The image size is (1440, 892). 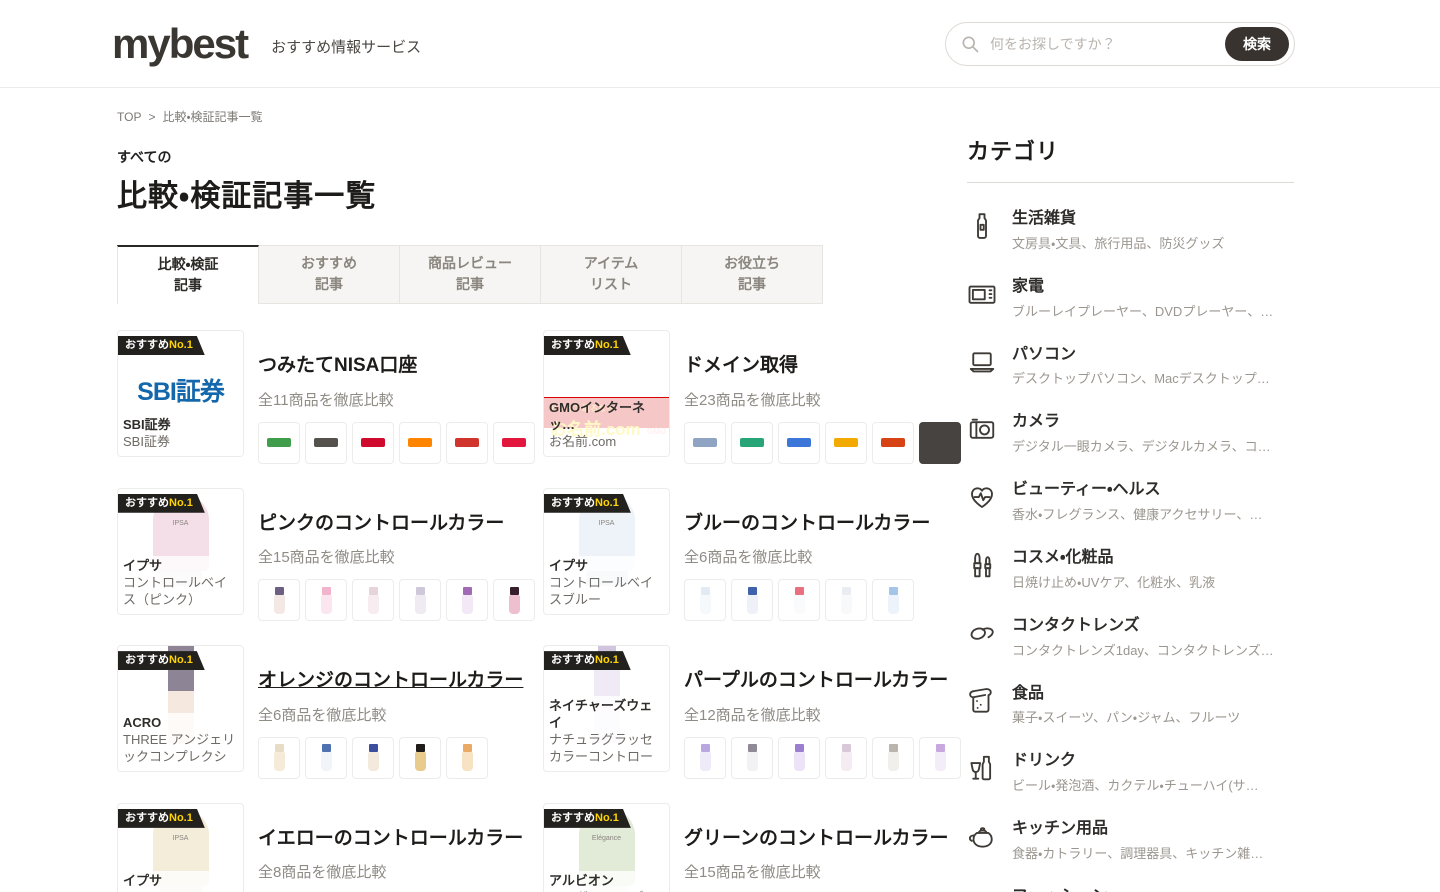 I want to click on card-caption: イプサ コントロールベイス（ピンク）, so click(x=180, y=584).